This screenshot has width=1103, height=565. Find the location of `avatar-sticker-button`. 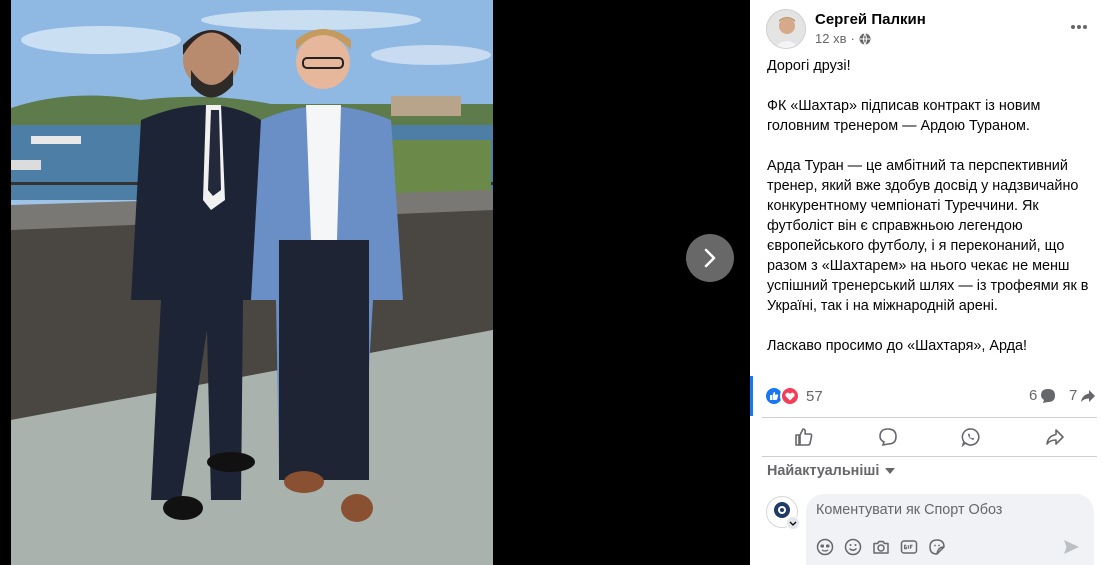

avatar-sticker-button is located at coordinates (825, 547).